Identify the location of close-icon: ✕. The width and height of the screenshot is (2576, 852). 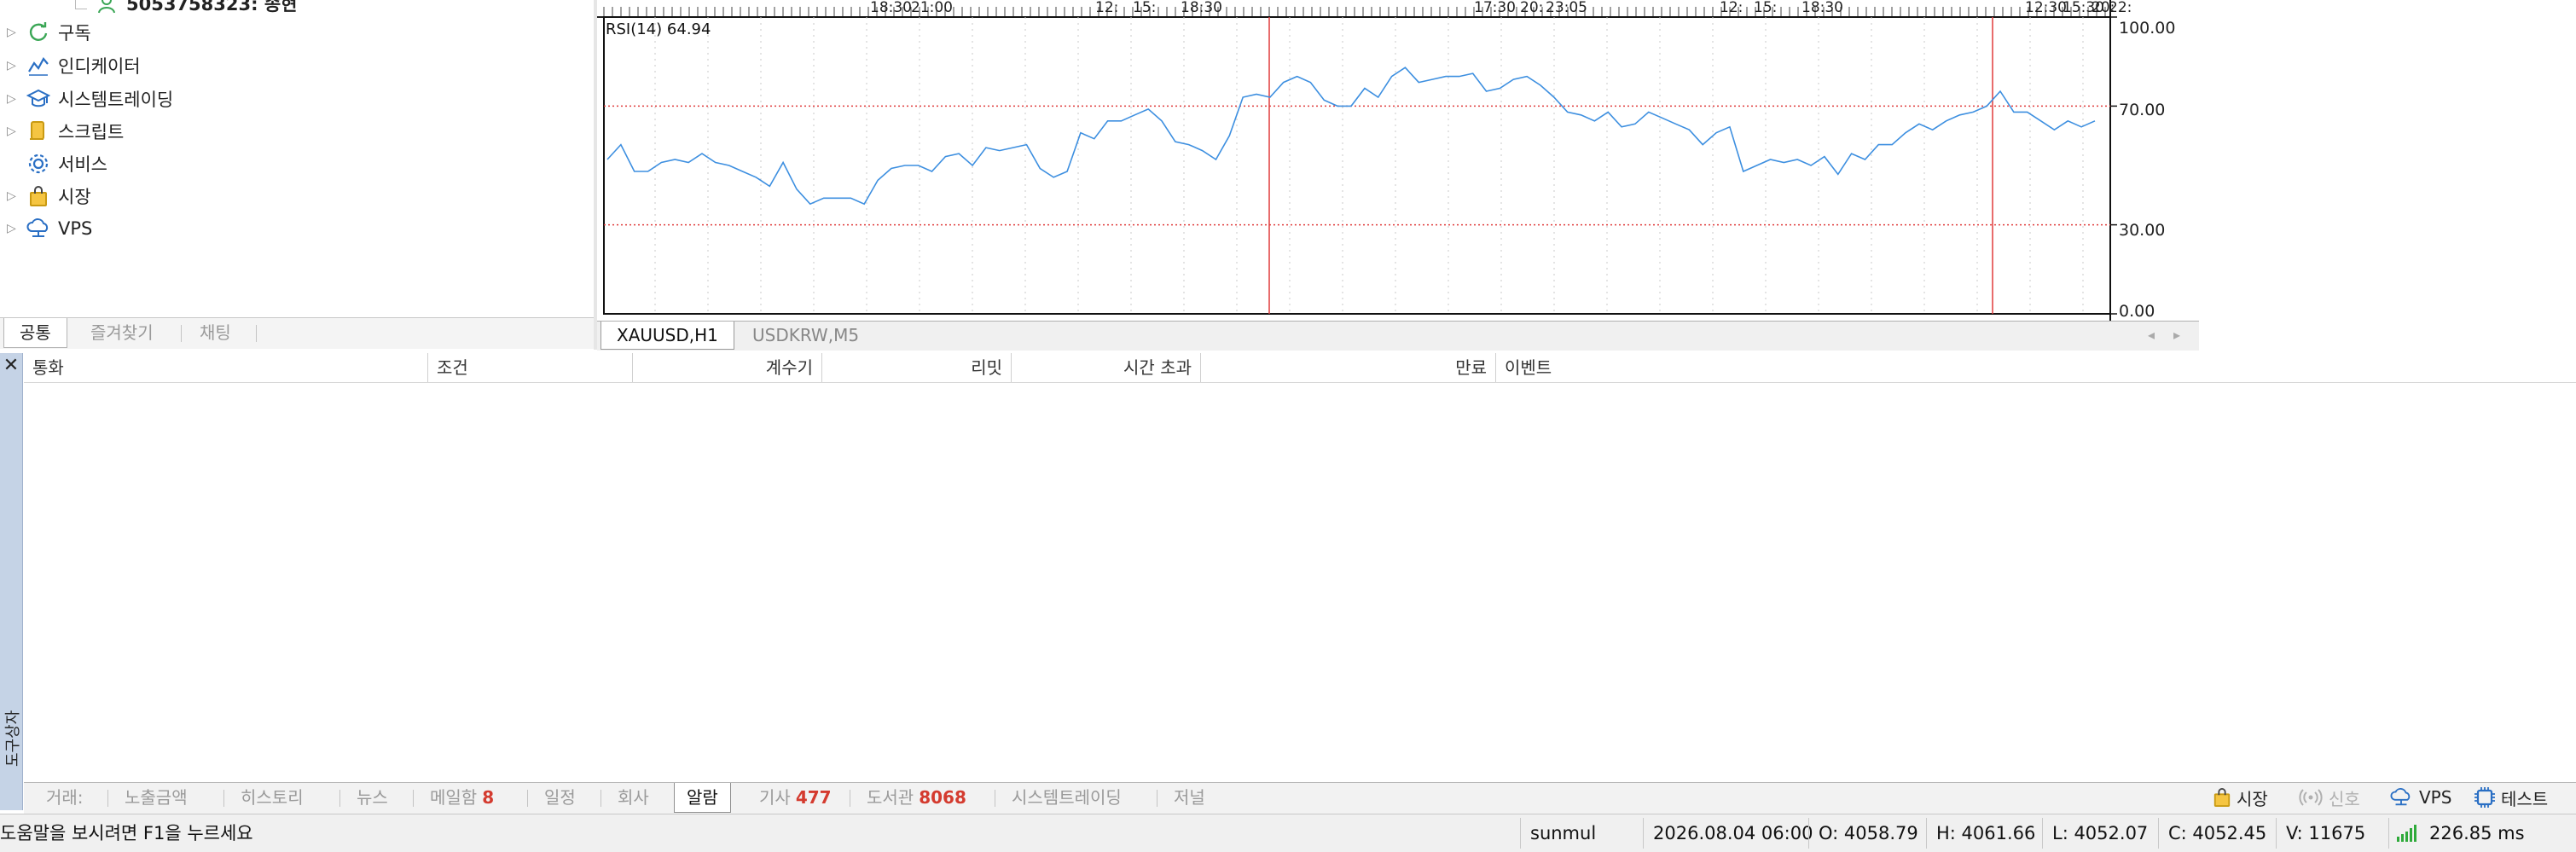
(11, 365).